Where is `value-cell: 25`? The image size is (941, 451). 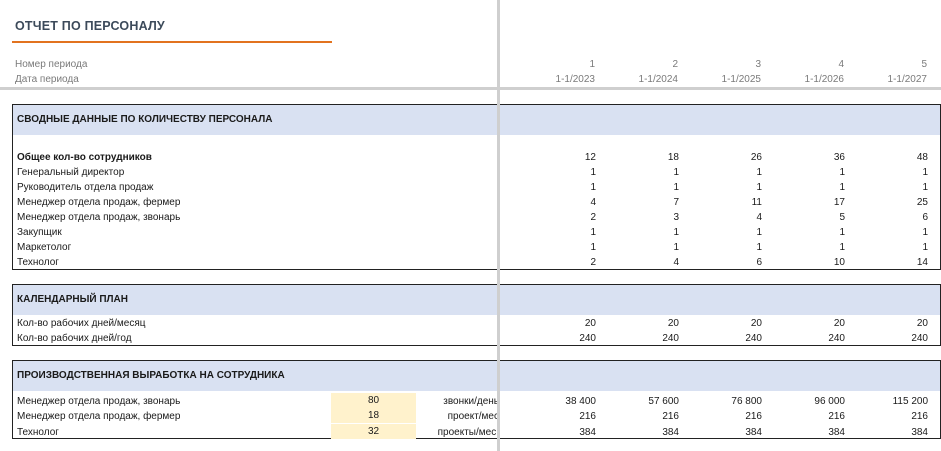 value-cell: 25 is located at coordinates (893, 202).